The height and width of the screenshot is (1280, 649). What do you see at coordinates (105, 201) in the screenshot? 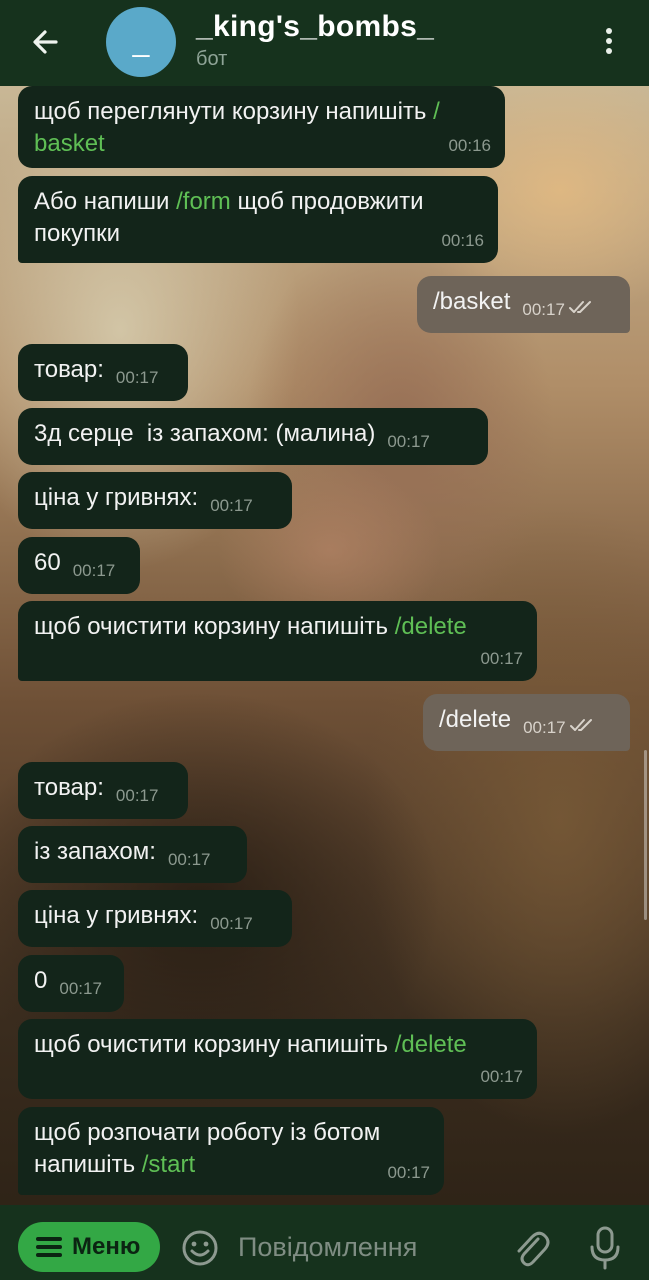
I see `message-text-part: Або напиши` at bounding box center [105, 201].